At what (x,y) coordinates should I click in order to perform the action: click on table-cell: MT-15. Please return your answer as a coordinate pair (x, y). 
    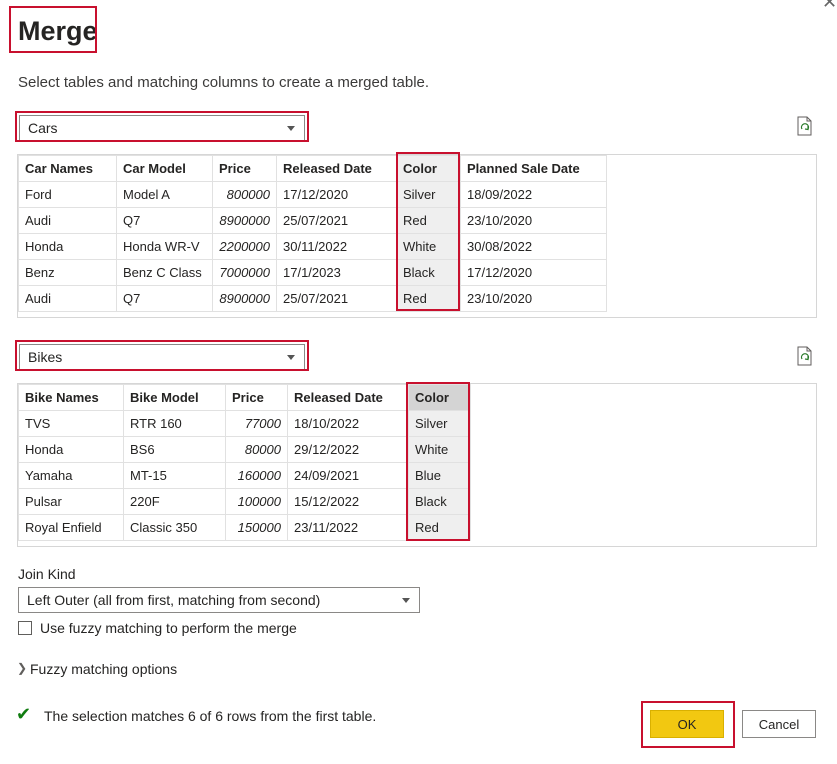
    Looking at the image, I should click on (174, 475).